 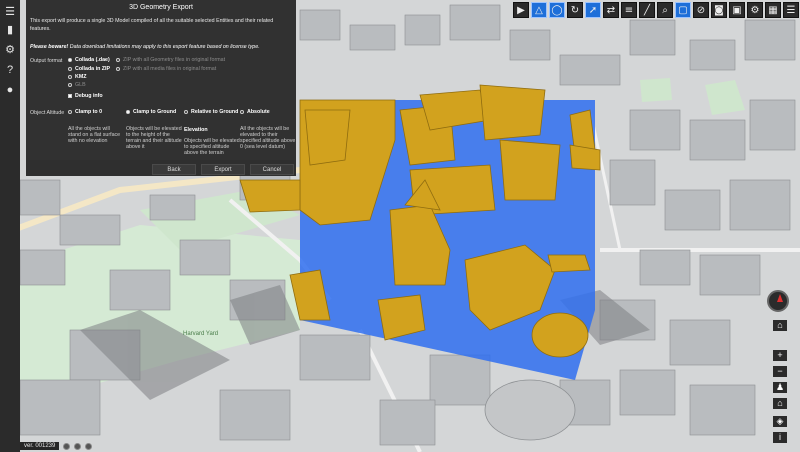 What do you see at coordinates (10, 226) in the screenshot?
I see `left-sidebar: ☰ ▮ ⚙ ? ●` at bounding box center [10, 226].